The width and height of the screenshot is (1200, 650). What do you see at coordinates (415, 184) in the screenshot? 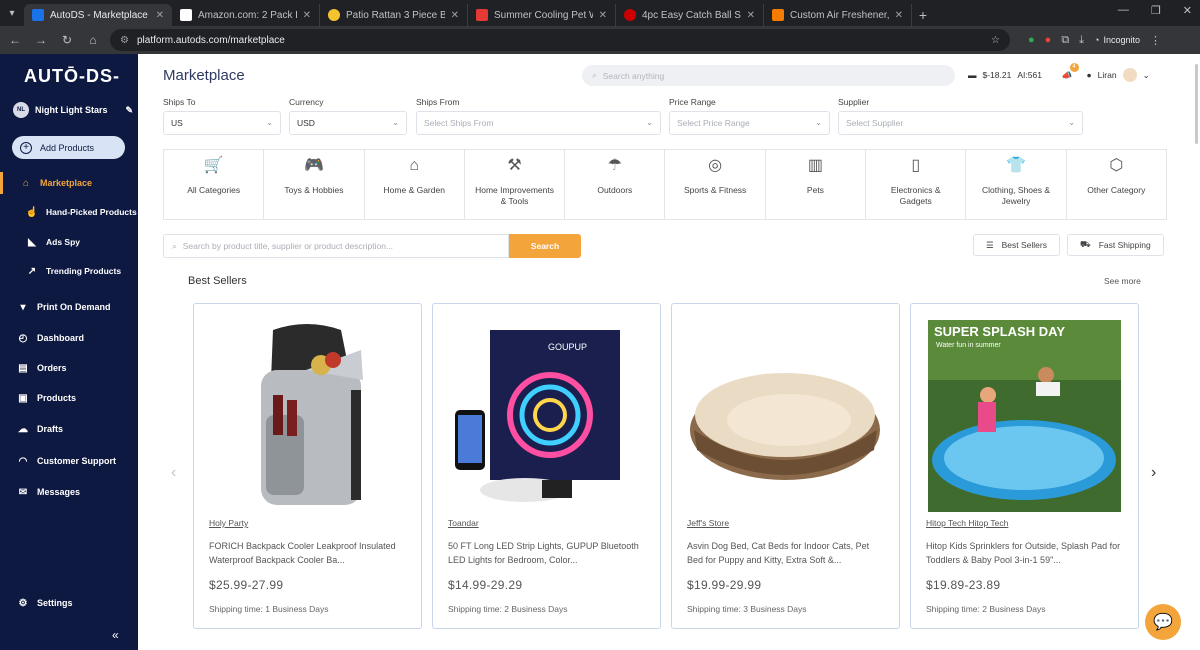
I see `category-home-garden: ⌂ Home & Garden` at bounding box center [415, 184].